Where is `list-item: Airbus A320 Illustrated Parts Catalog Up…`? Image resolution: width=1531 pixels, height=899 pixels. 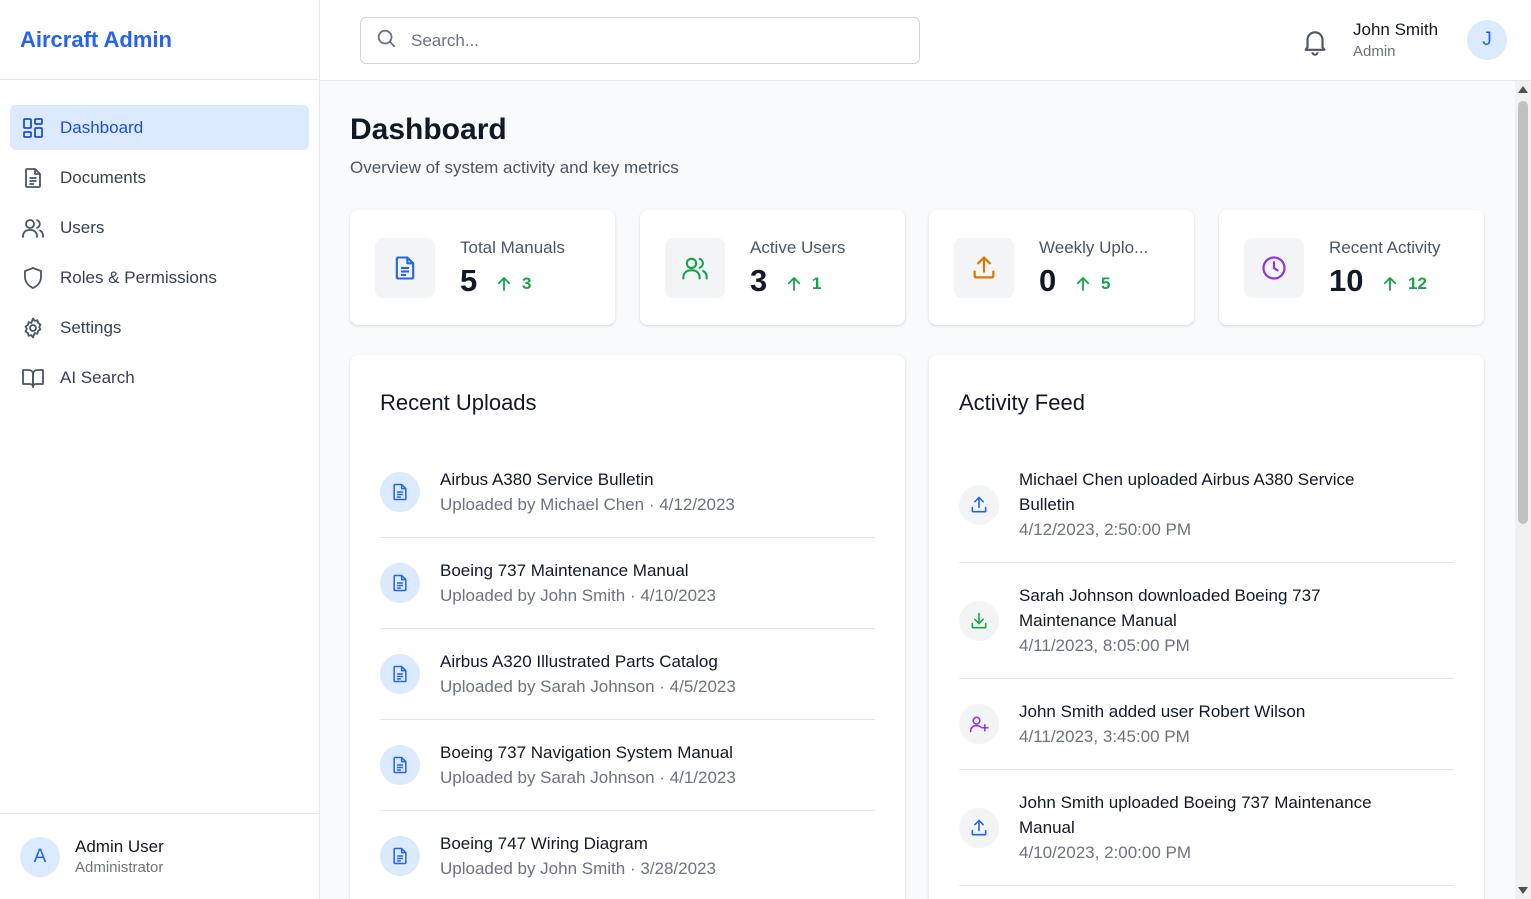
list-item: Airbus A320 Illustrated Parts Catalog Up… is located at coordinates (627, 674).